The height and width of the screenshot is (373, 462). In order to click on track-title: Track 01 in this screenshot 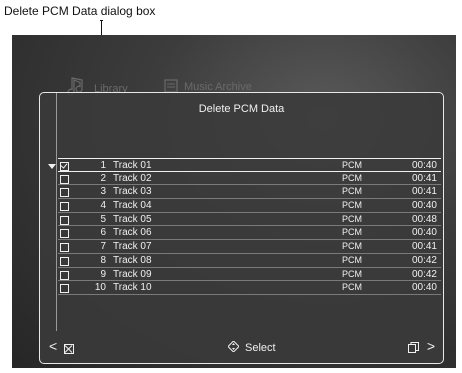, I will do `click(132, 165)`.